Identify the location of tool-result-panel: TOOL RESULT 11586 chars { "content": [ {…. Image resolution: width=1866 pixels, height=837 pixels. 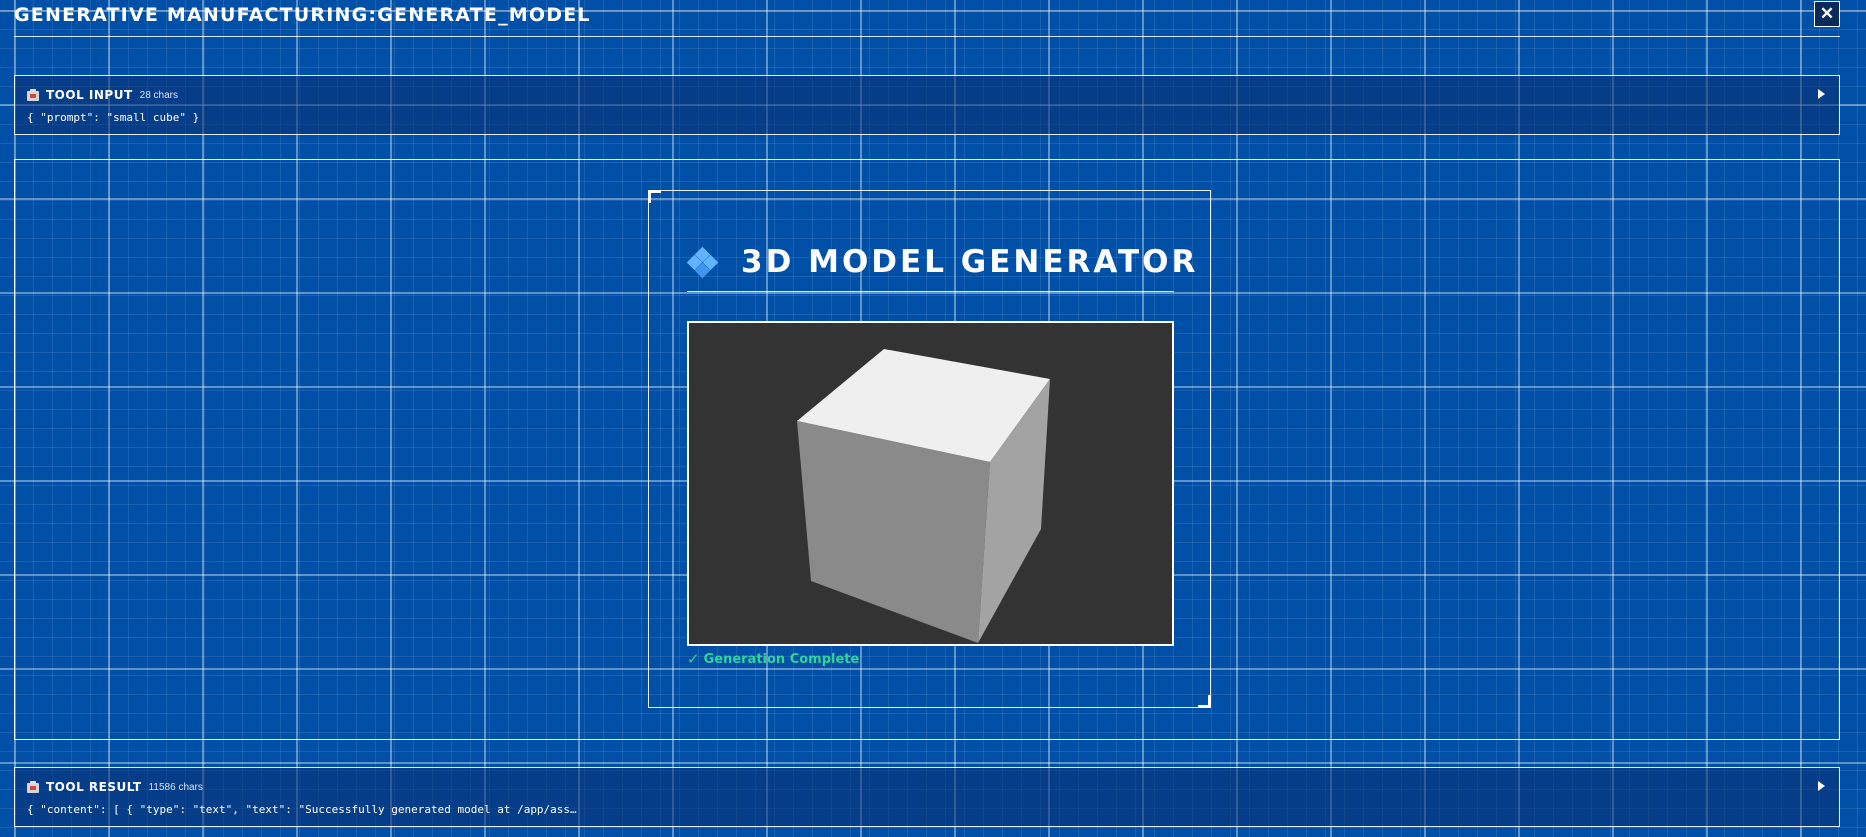
(927, 797).